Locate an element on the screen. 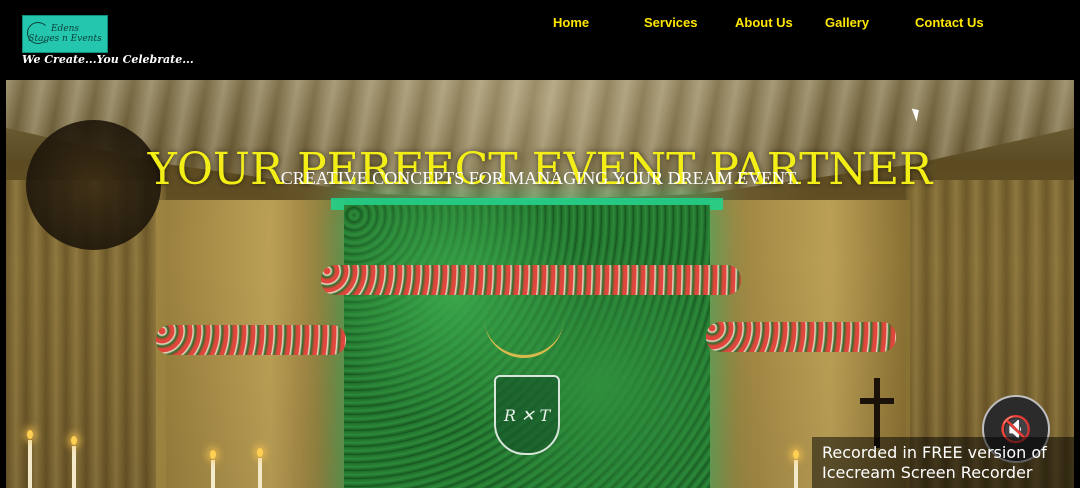 Image resolution: width=1080 pixels, height=488 pixels. cross-icon-bar is located at coordinates (877, 401).